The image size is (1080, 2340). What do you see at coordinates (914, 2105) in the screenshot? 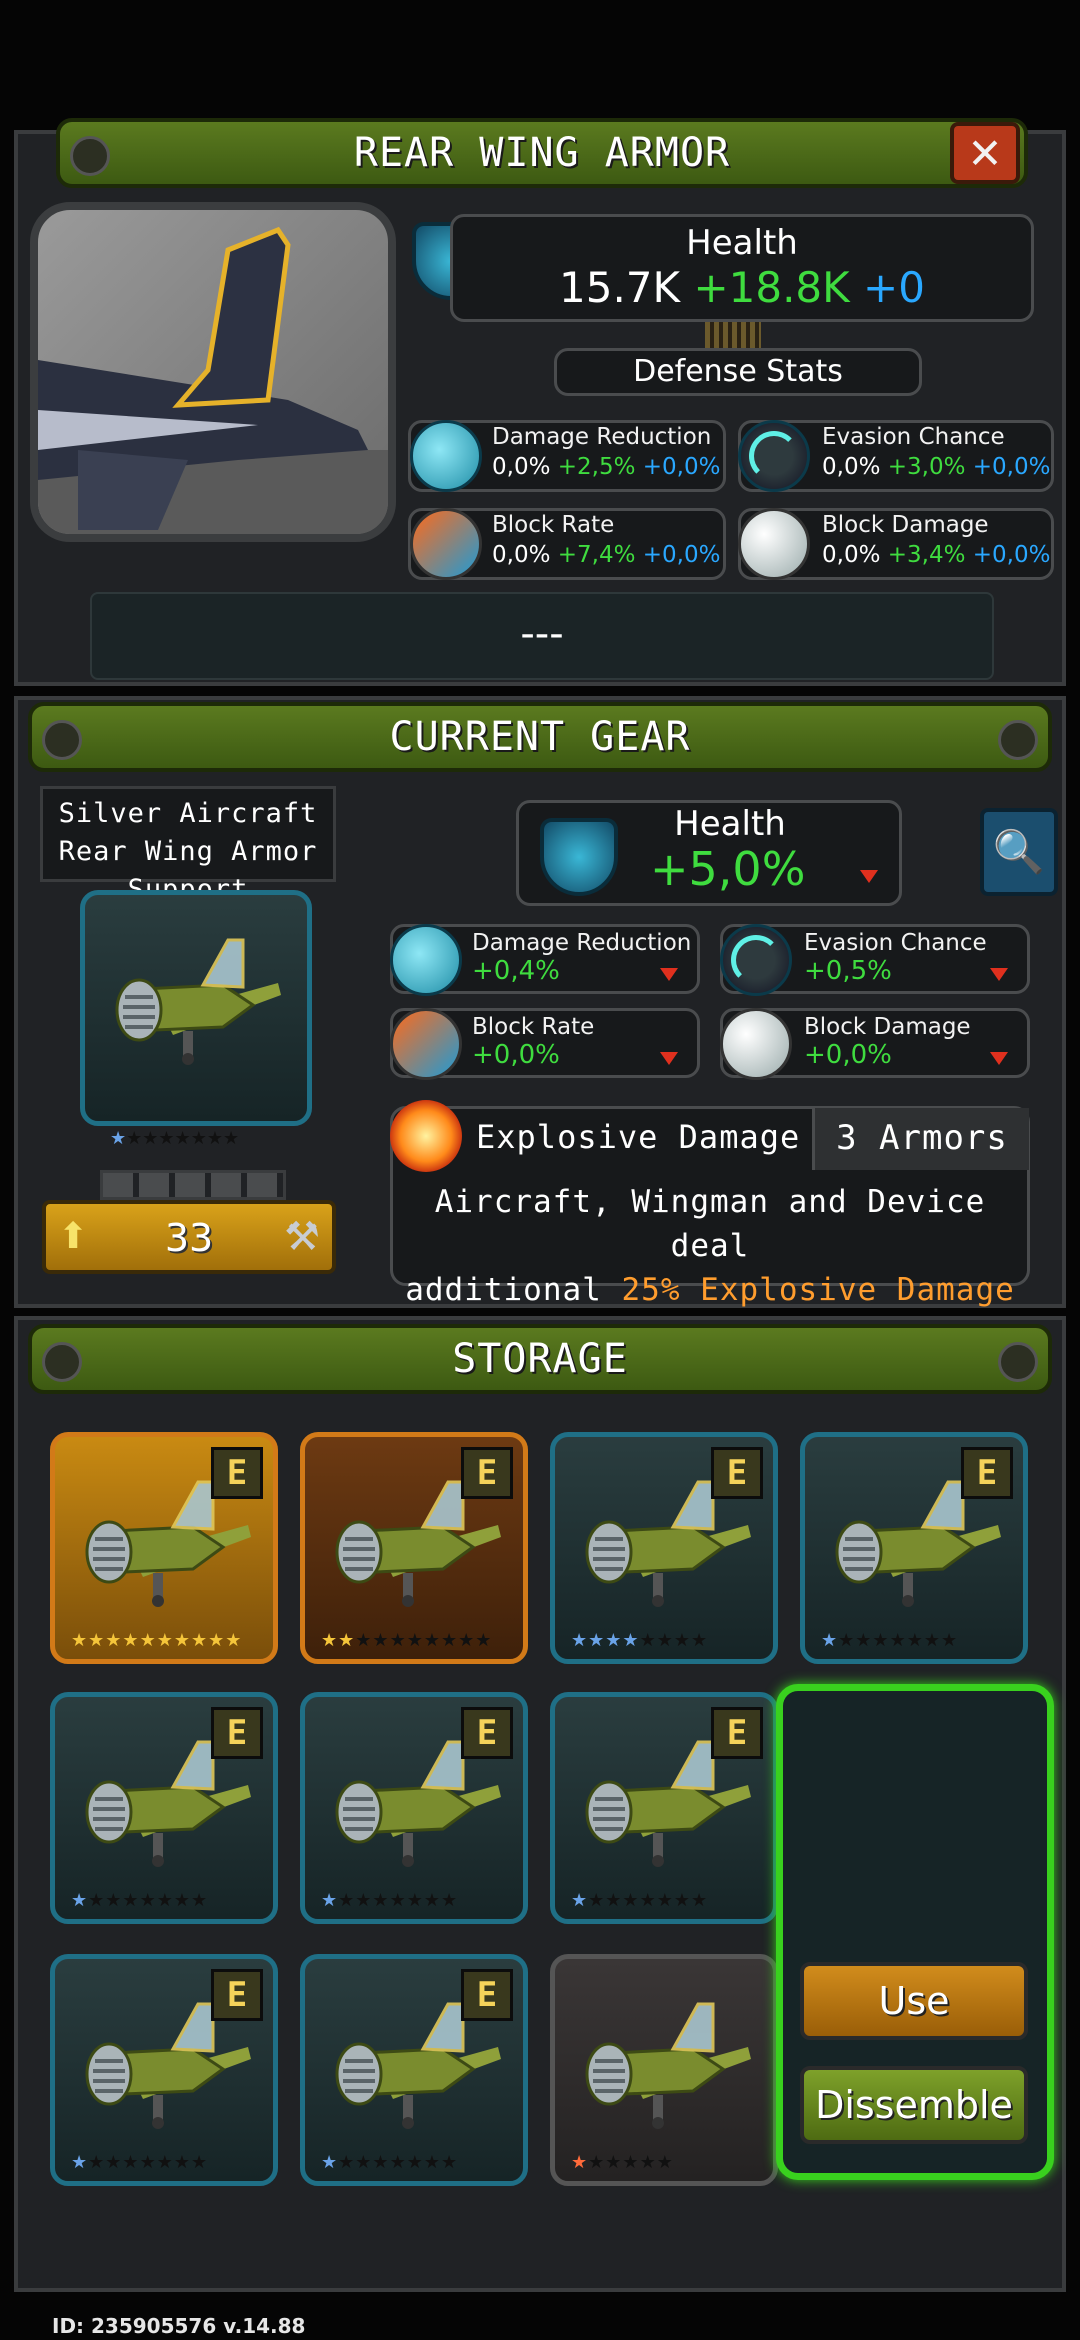
I see `dissemble-button: Dissemble` at bounding box center [914, 2105].